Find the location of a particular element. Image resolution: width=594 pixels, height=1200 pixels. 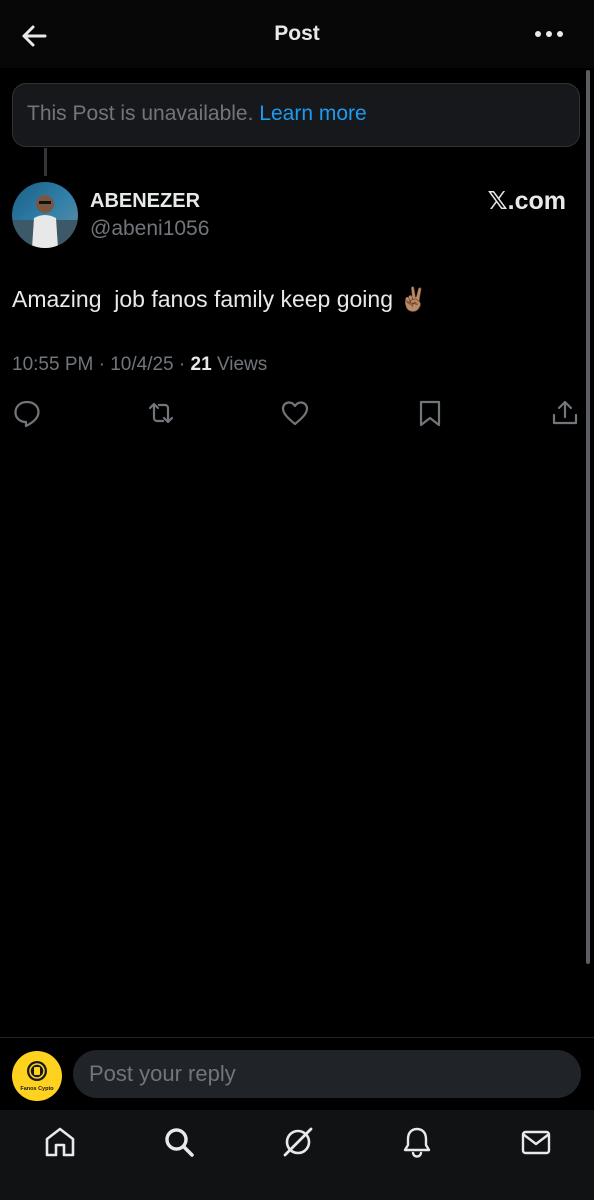

post-metadata: 10:55 PM · 10/4/25 · 21 Views is located at coordinates (139, 365).